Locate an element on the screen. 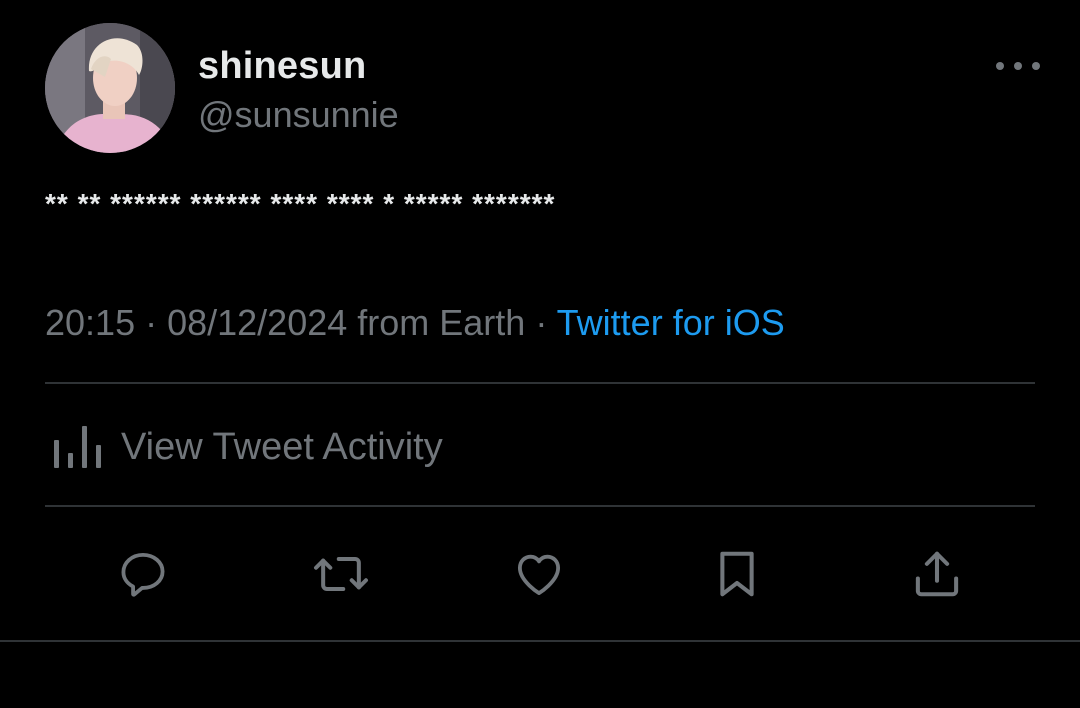 The height and width of the screenshot is (708, 1080). retweet-button is located at coordinates (341, 574).